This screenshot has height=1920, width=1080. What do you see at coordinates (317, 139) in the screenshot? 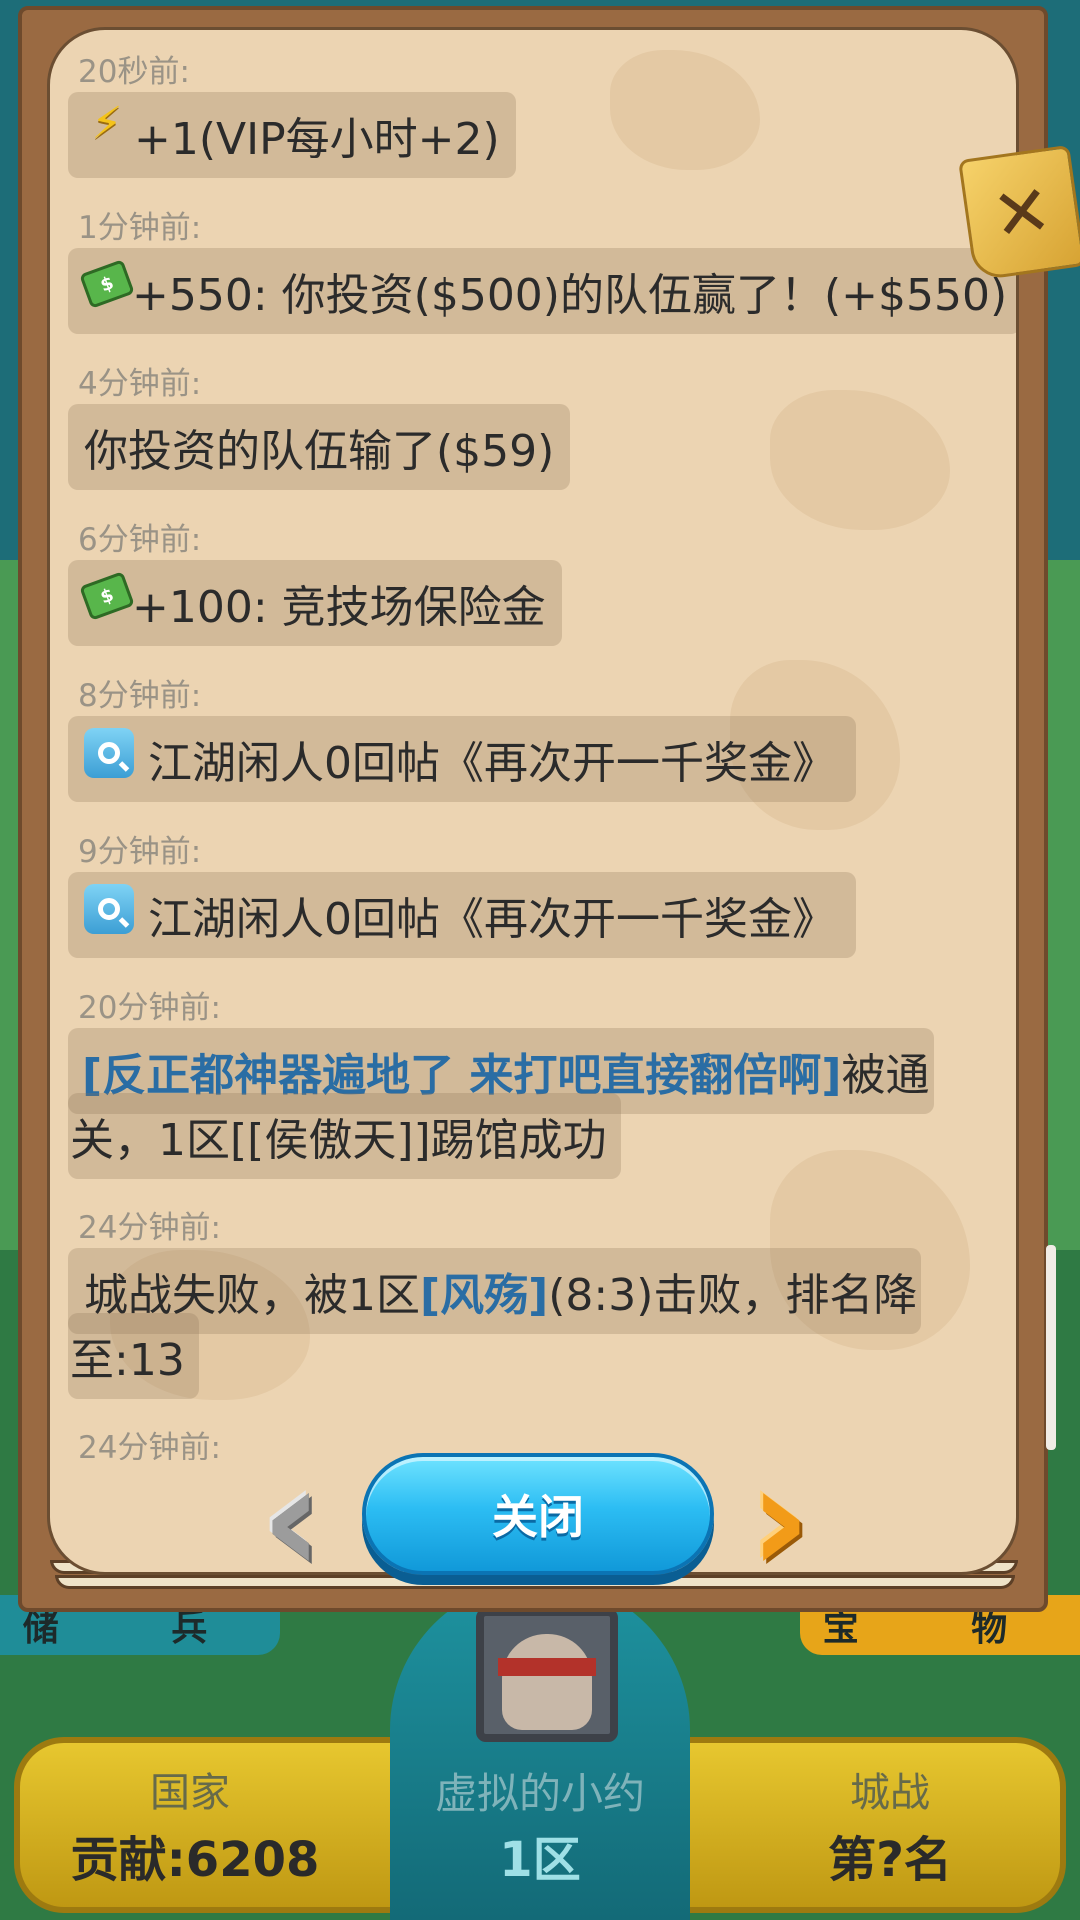
I see `feed-item-text: +1(VIP每小时+2)` at bounding box center [317, 139].